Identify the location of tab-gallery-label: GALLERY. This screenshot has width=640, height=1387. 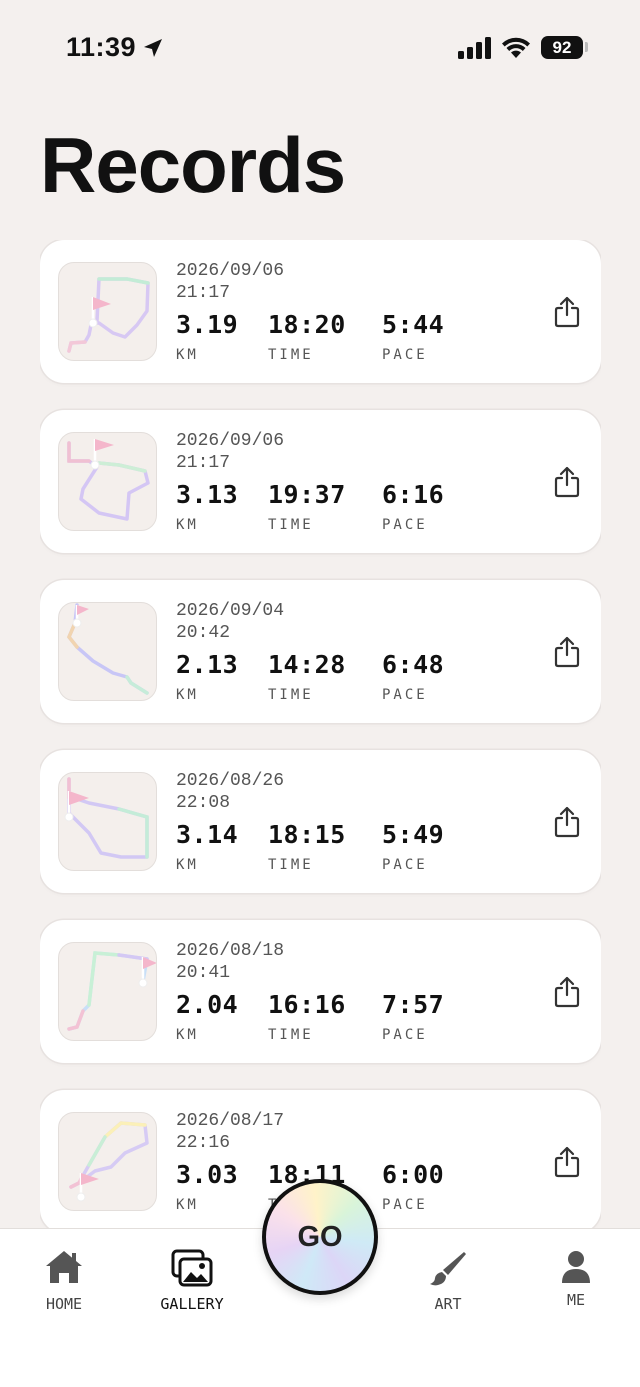
(192, 1304).